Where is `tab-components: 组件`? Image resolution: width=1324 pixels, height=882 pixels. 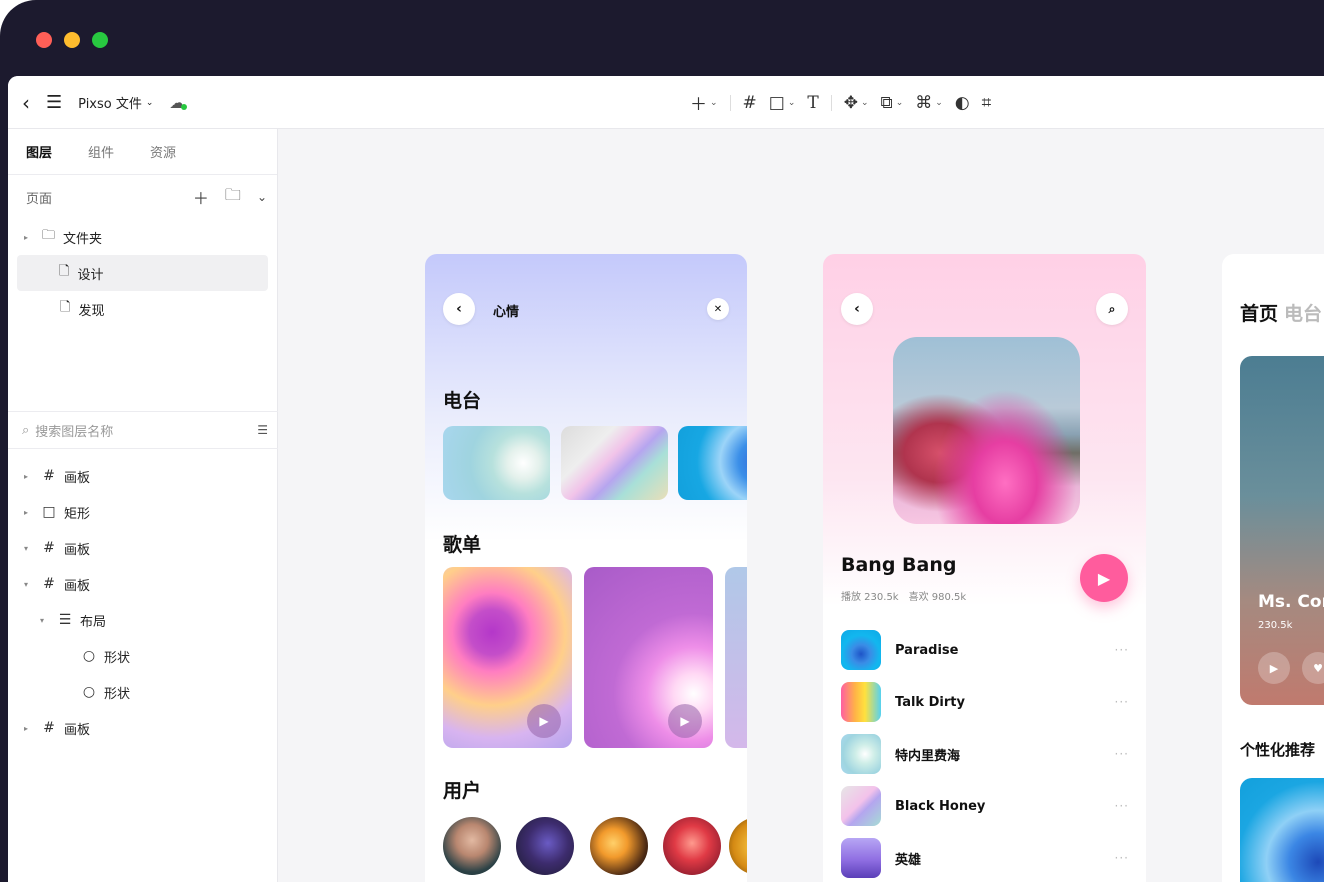
tab-components: 组件 is located at coordinates (101, 151).